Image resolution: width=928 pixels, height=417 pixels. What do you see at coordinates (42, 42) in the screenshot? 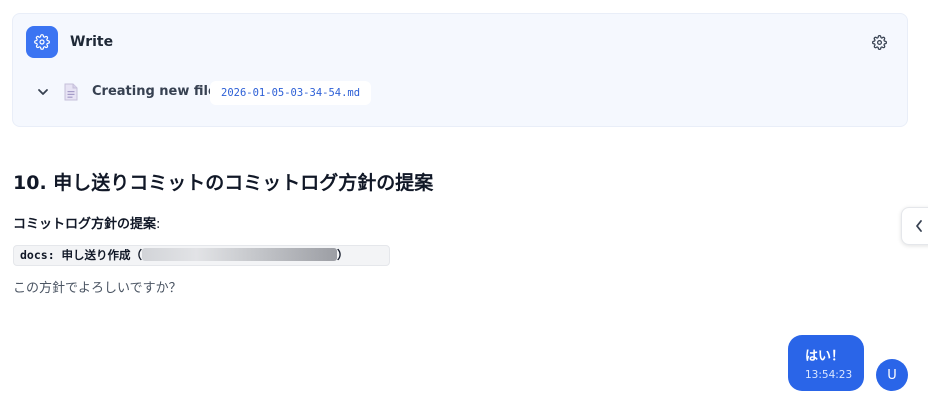
I see `tool-gear-icon` at bounding box center [42, 42].